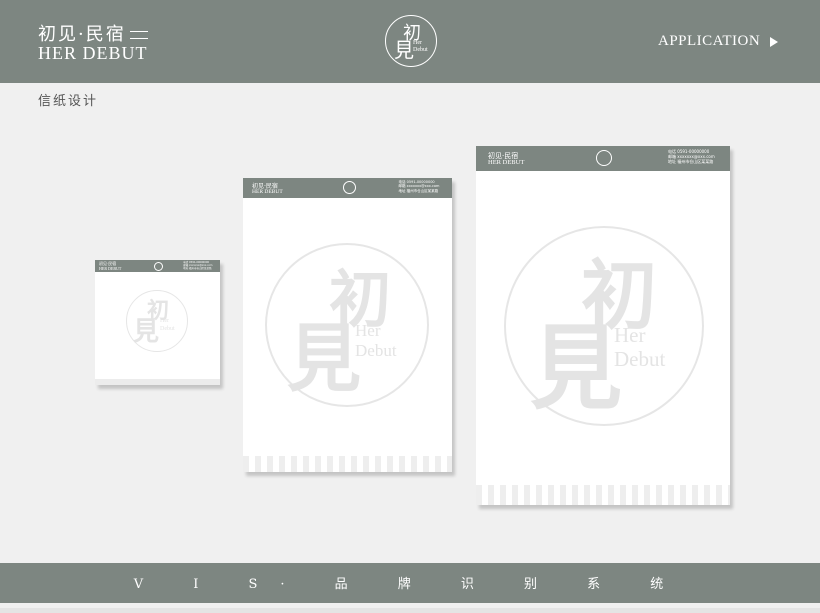 Image resolution: width=820 pixels, height=613 pixels. Describe the element at coordinates (93, 53) in the screenshot. I see `brand-name-en: HER DEBUT` at that location.